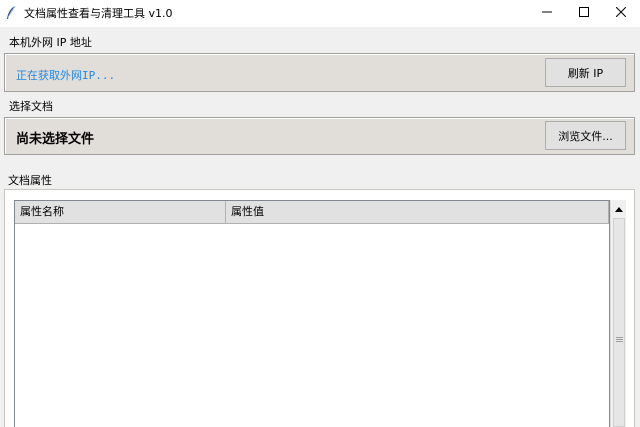 The image size is (640, 427). What do you see at coordinates (320, 13) in the screenshot?
I see `title-bar: 文档属性查看与清理工具 v1.0` at bounding box center [320, 13].